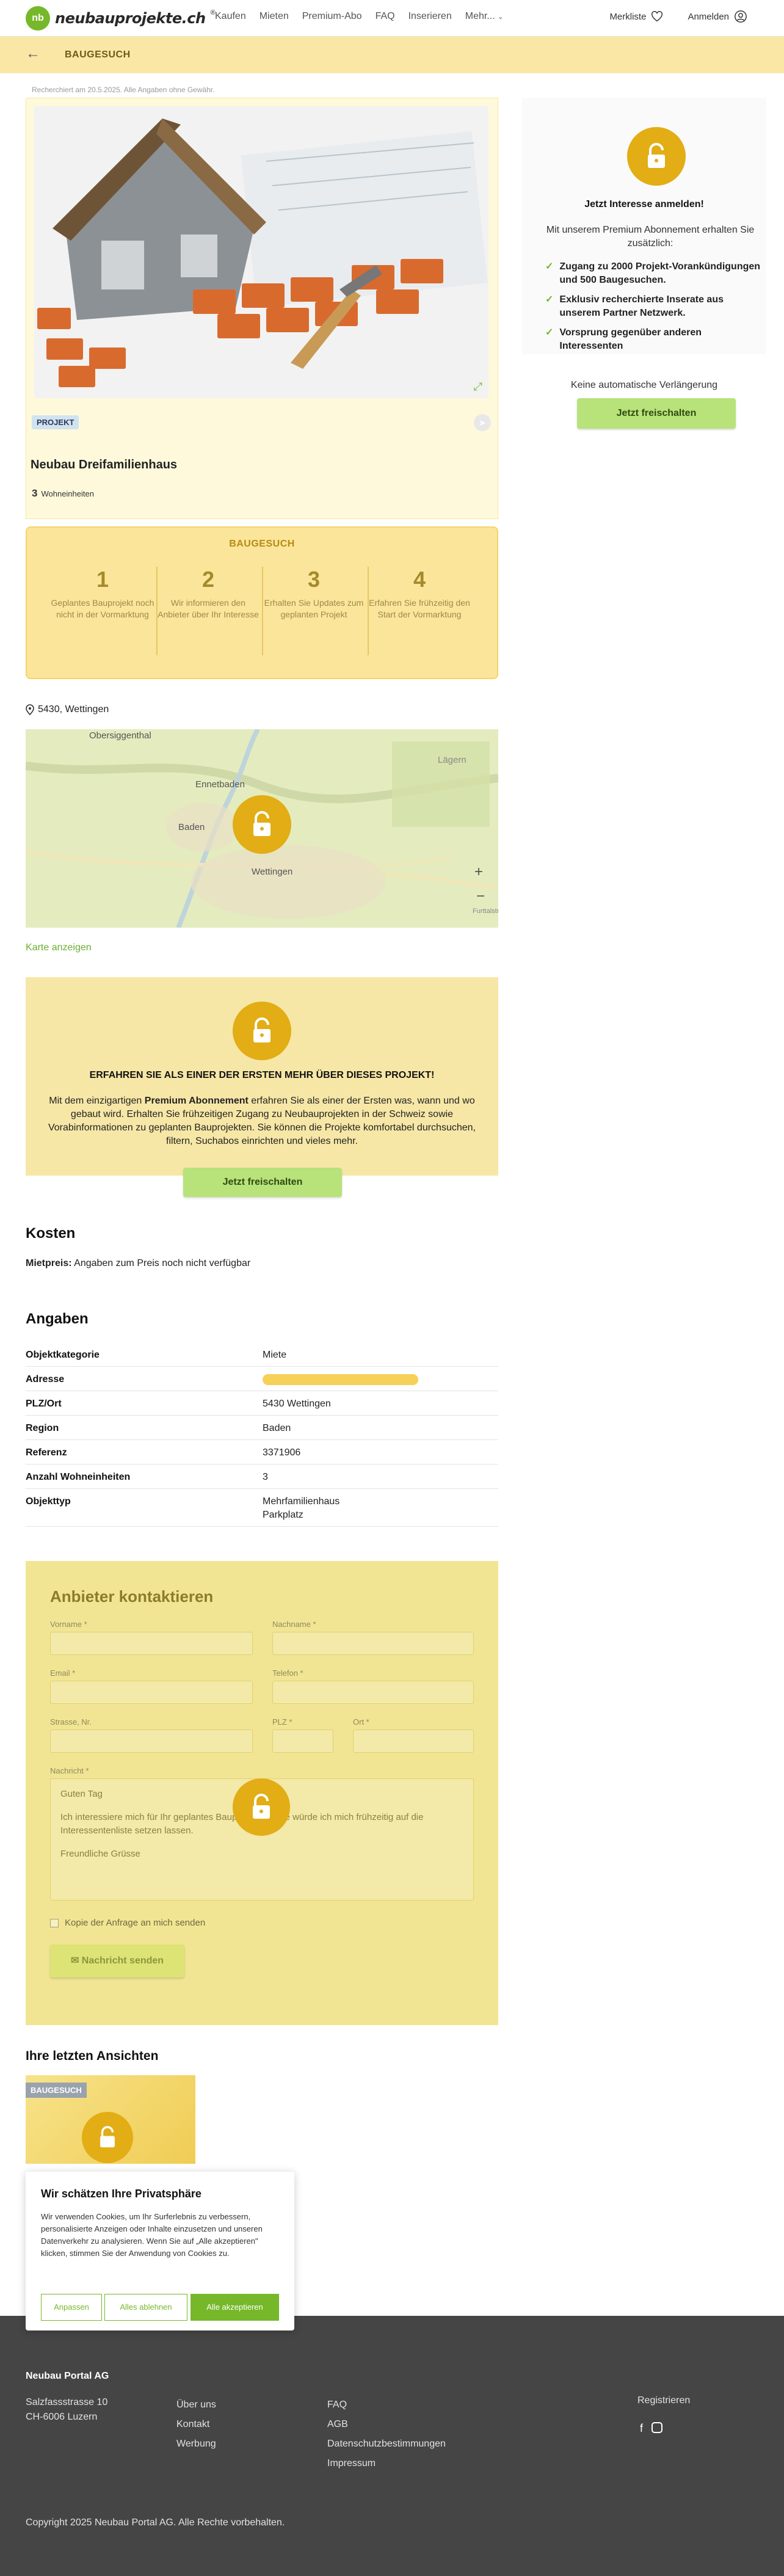 Image resolution: width=784 pixels, height=2576 pixels. Describe the element at coordinates (302, 1741) in the screenshot. I see `zip-input` at that location.